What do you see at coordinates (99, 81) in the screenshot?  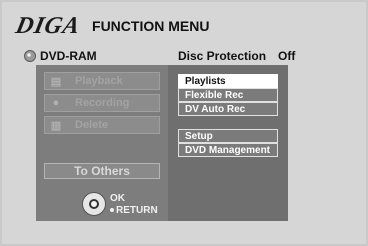 I see `menu-item-label: Playback` at bounding box center [99, 81].